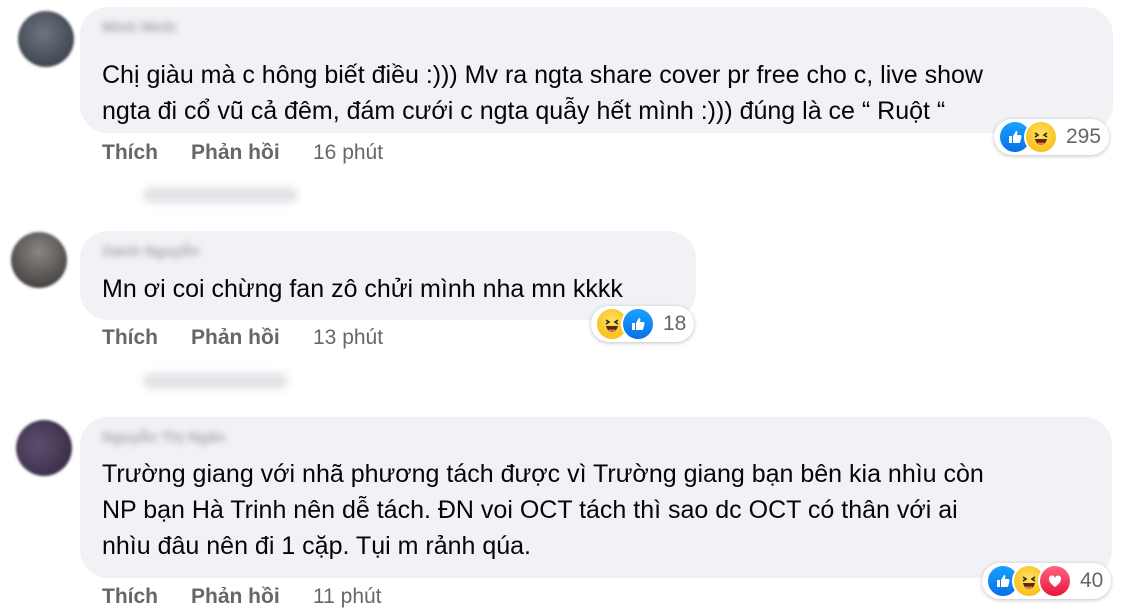 This screenshot has height=613, width=1129. I want to click on reaction-count: 18, so click(675, 323).